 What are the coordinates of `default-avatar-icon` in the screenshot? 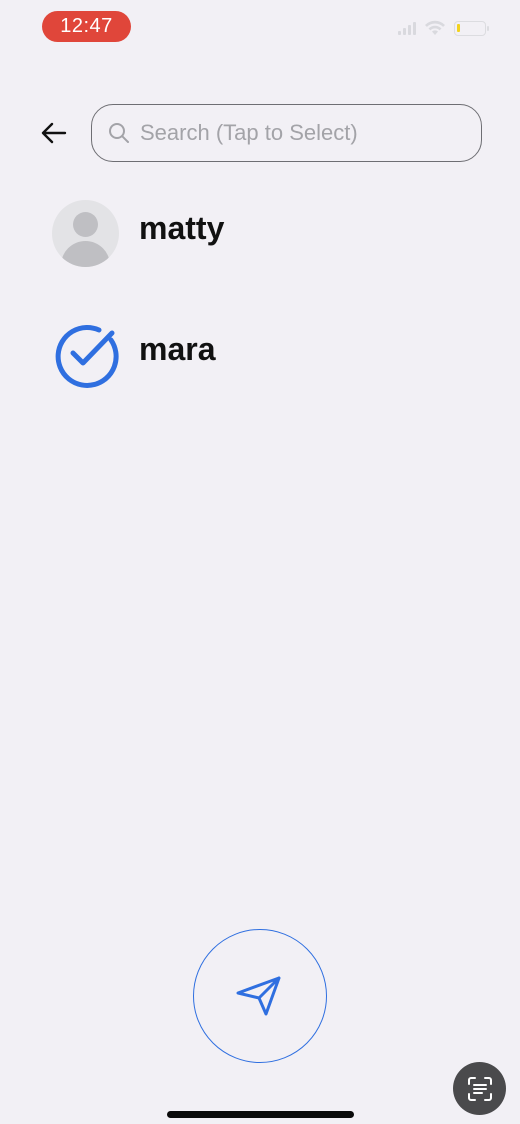 It's located at (85, 233).